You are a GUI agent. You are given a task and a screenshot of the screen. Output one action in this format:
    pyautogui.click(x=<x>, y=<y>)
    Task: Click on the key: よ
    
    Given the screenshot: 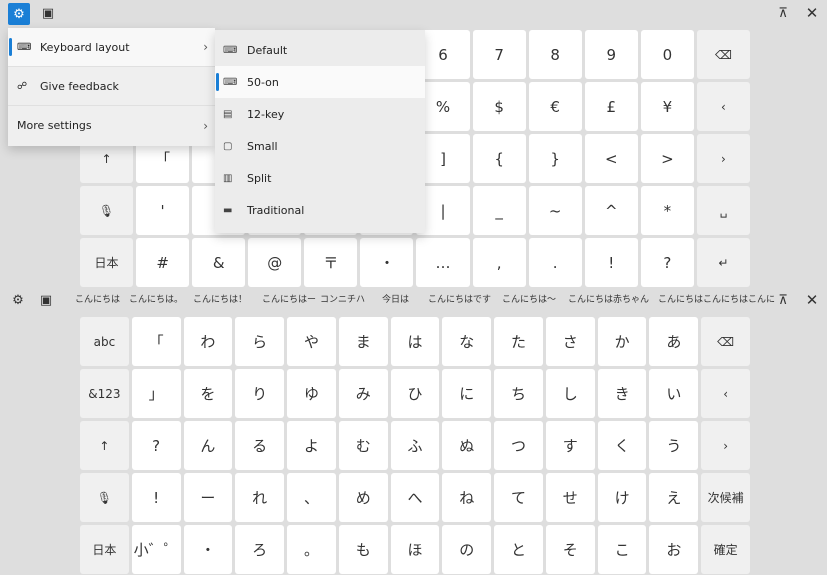 What is the action you would take?
    pyautogui.click(x=311, y=445)
    